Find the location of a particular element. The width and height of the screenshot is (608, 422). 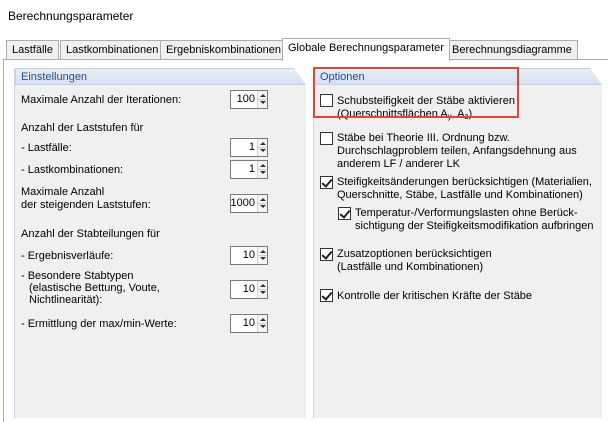

max-iterations-label: Maximale Anzahl der Iterationen: is located at coordinates (101, 100).